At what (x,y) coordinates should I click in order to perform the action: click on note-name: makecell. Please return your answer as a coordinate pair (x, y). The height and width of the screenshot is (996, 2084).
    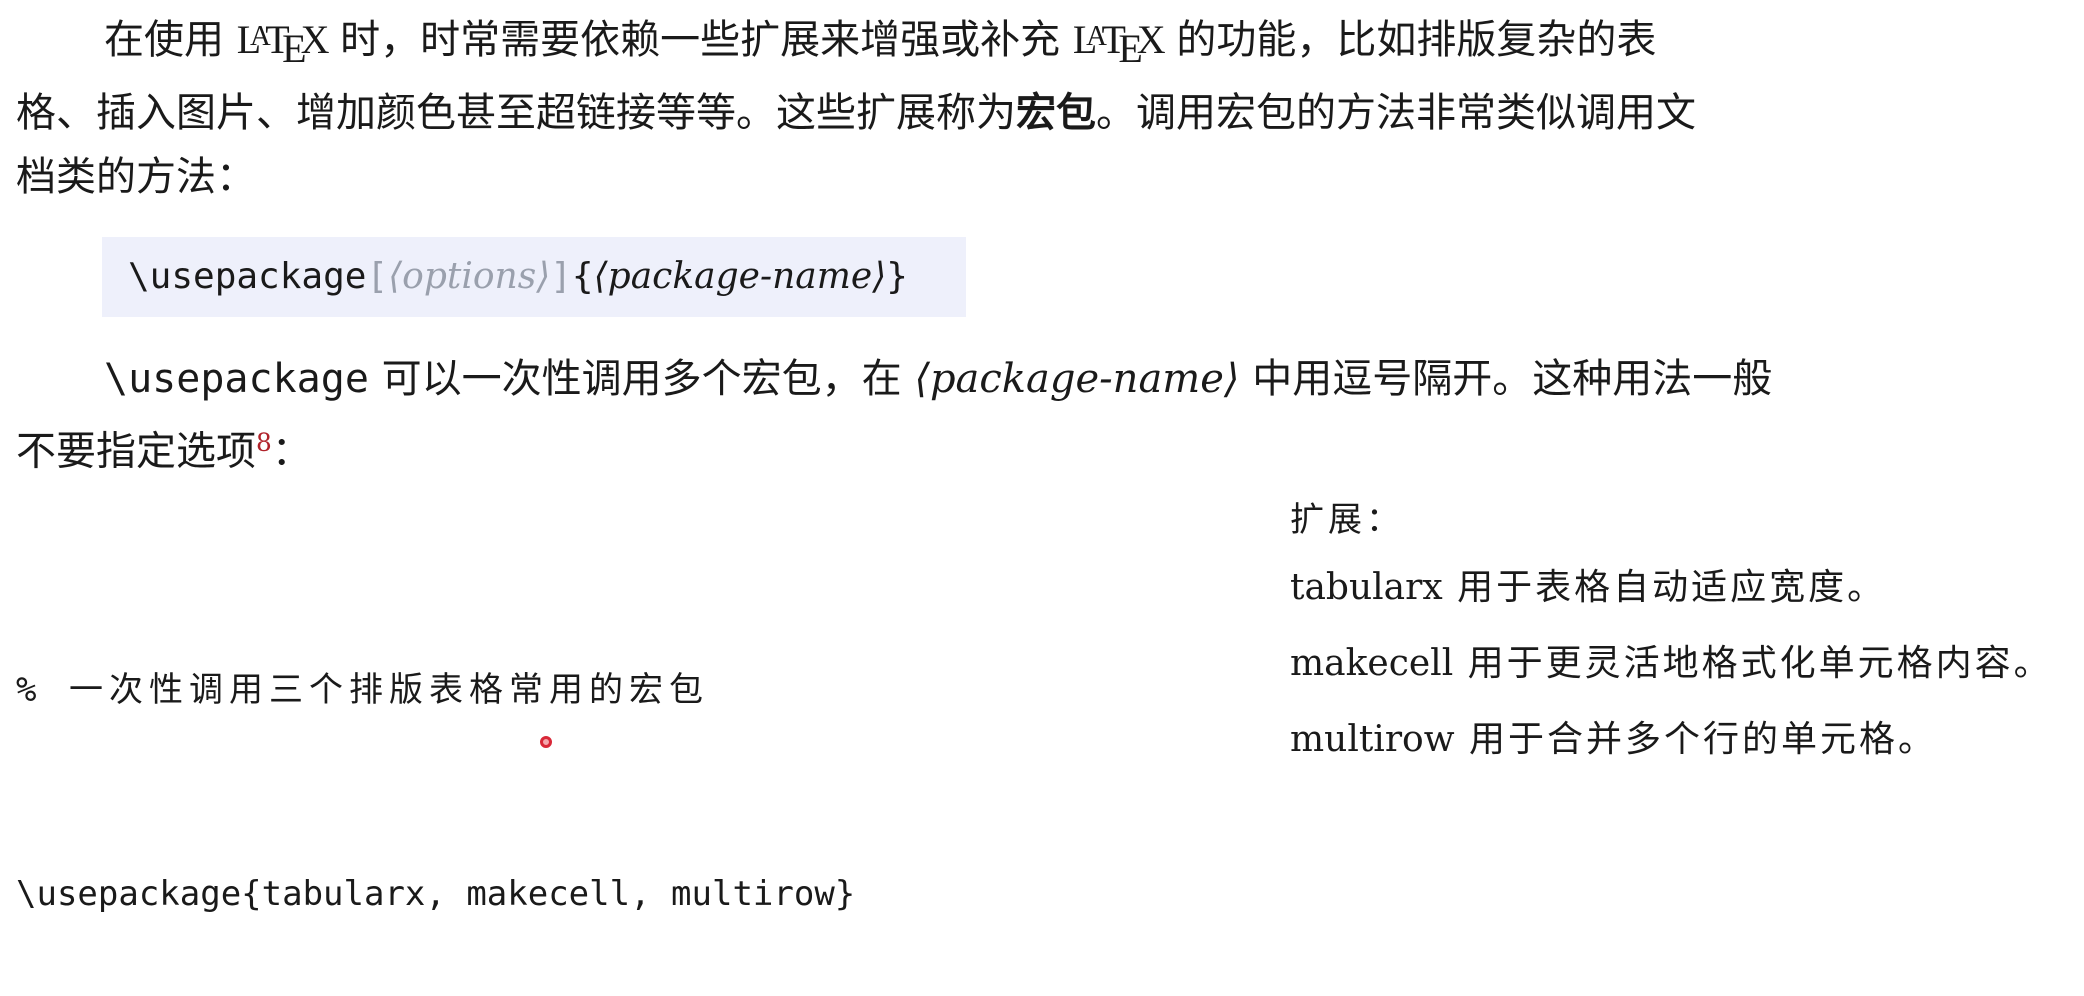
    Looking at the image, I should click on (1372, 663).